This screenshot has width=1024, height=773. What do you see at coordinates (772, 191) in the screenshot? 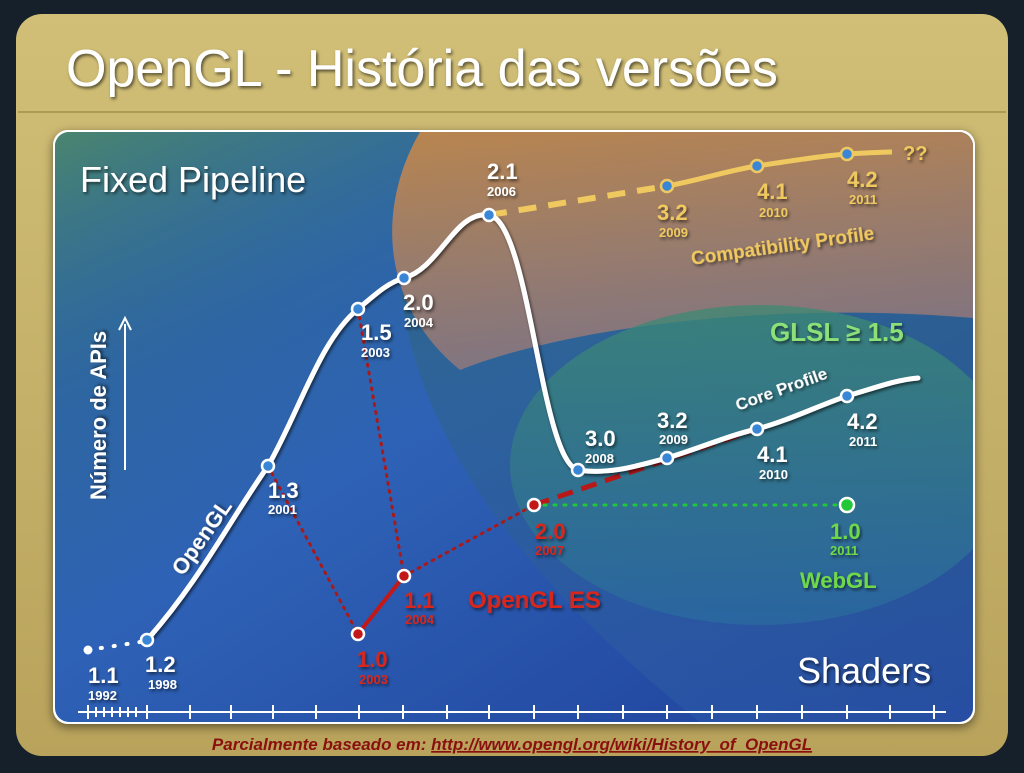
I see `label-compat-4-1-version: 4.1` at bounding box center [772, 191].